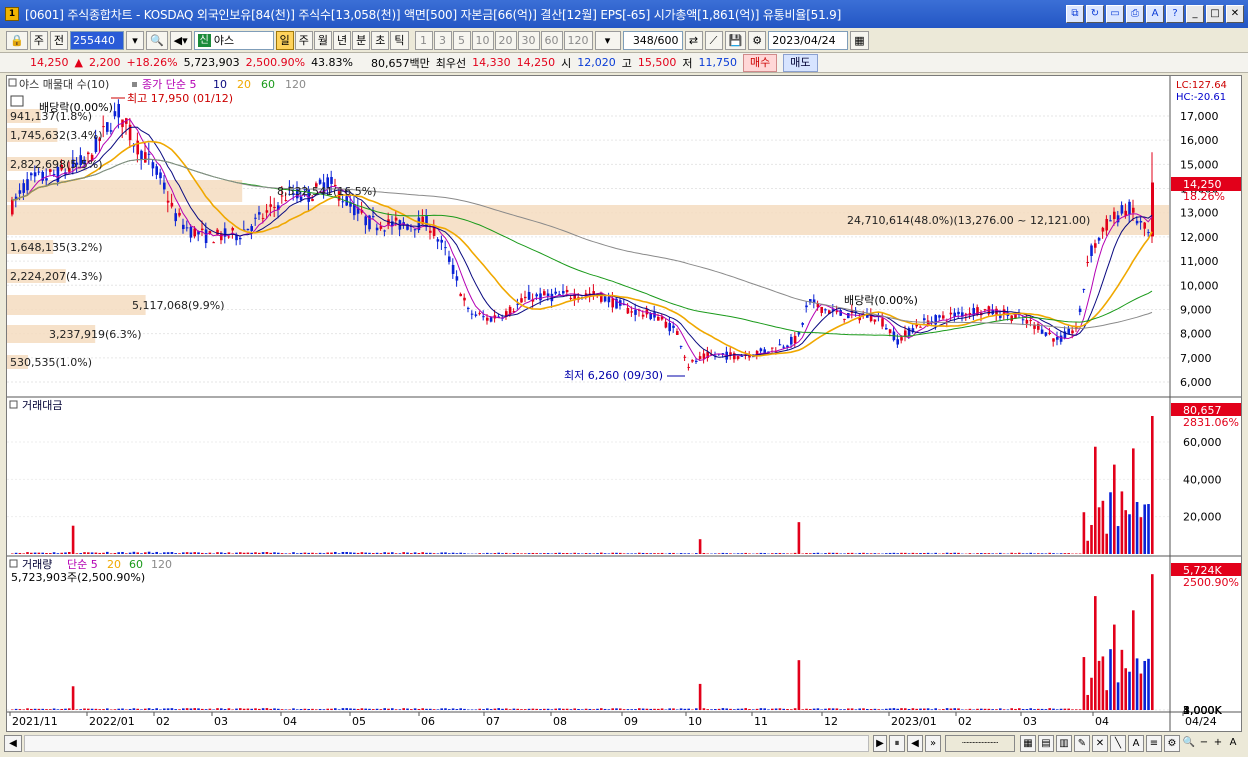  I want to click on settings-small-icon: ⚙, so click(1172, 743).